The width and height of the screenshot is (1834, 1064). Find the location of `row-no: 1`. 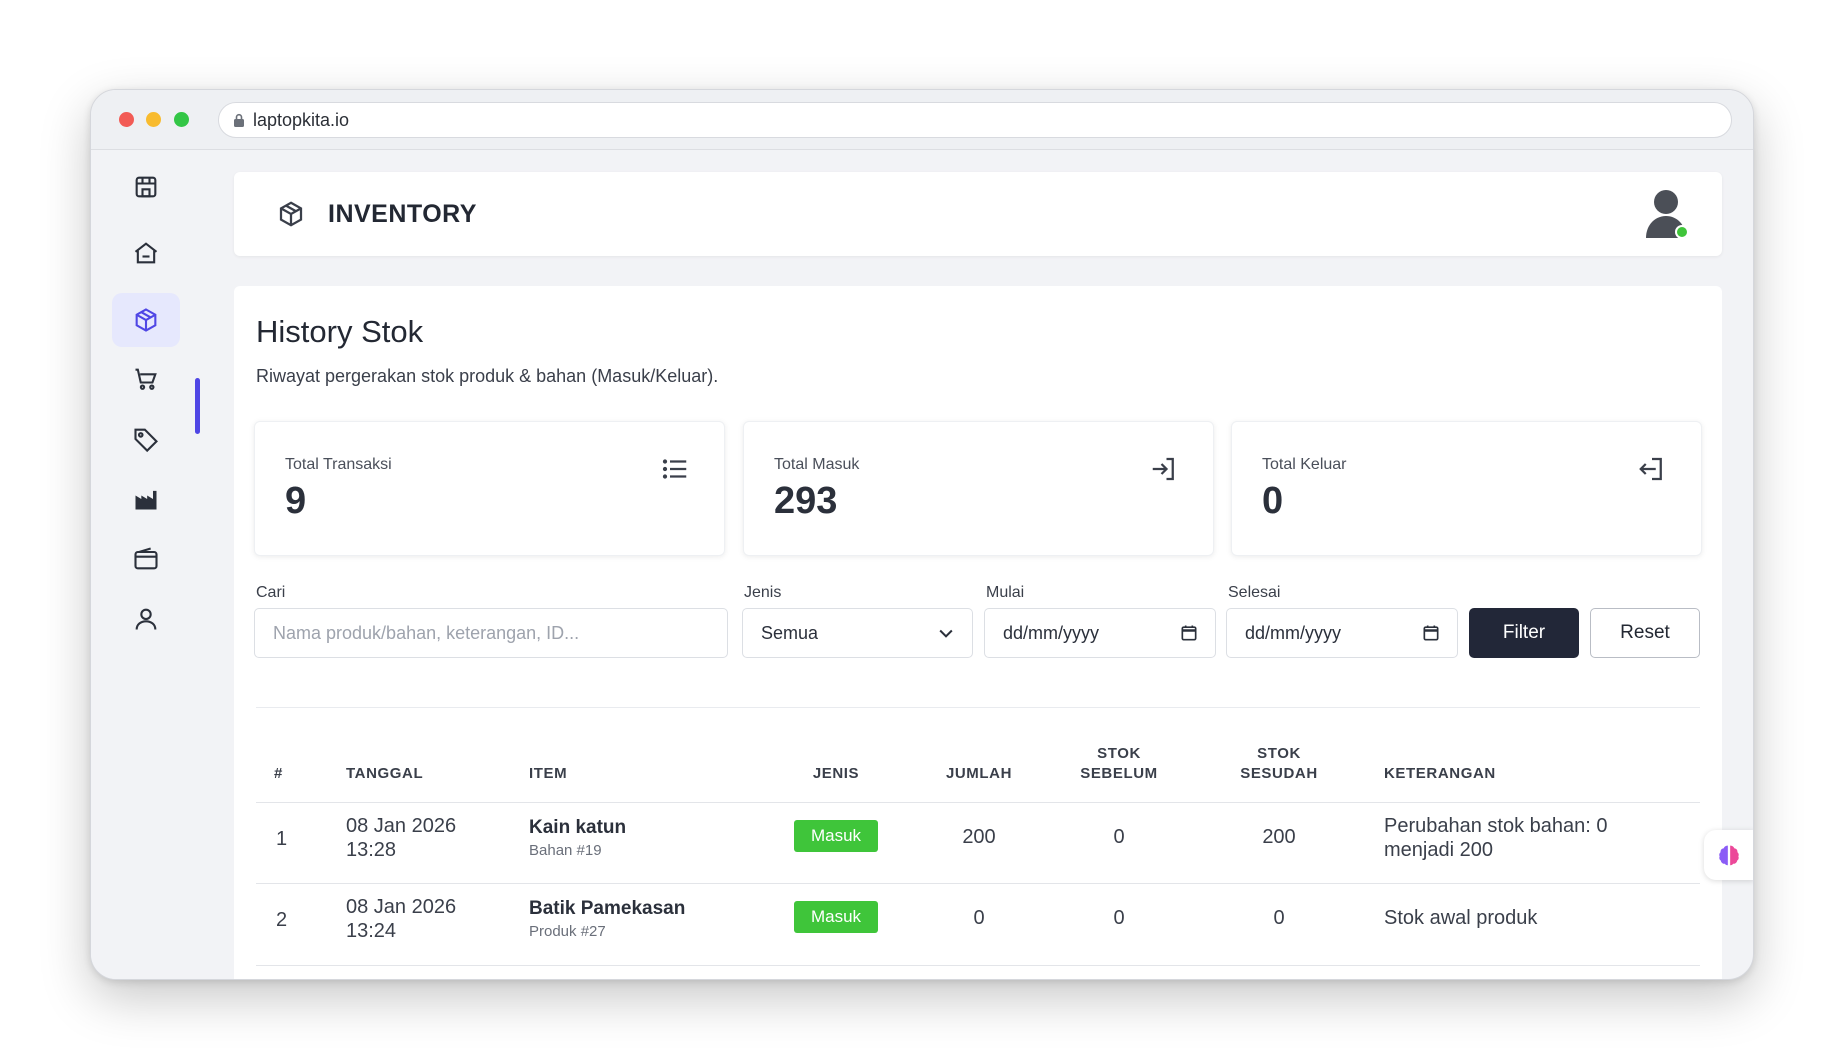

row-no: 1 is located at coordinates (282, 839).